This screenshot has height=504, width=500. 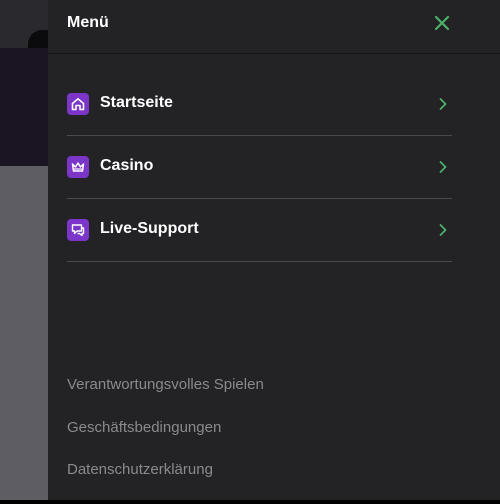 I want to click on close-icon, so click(x=442, y=23).